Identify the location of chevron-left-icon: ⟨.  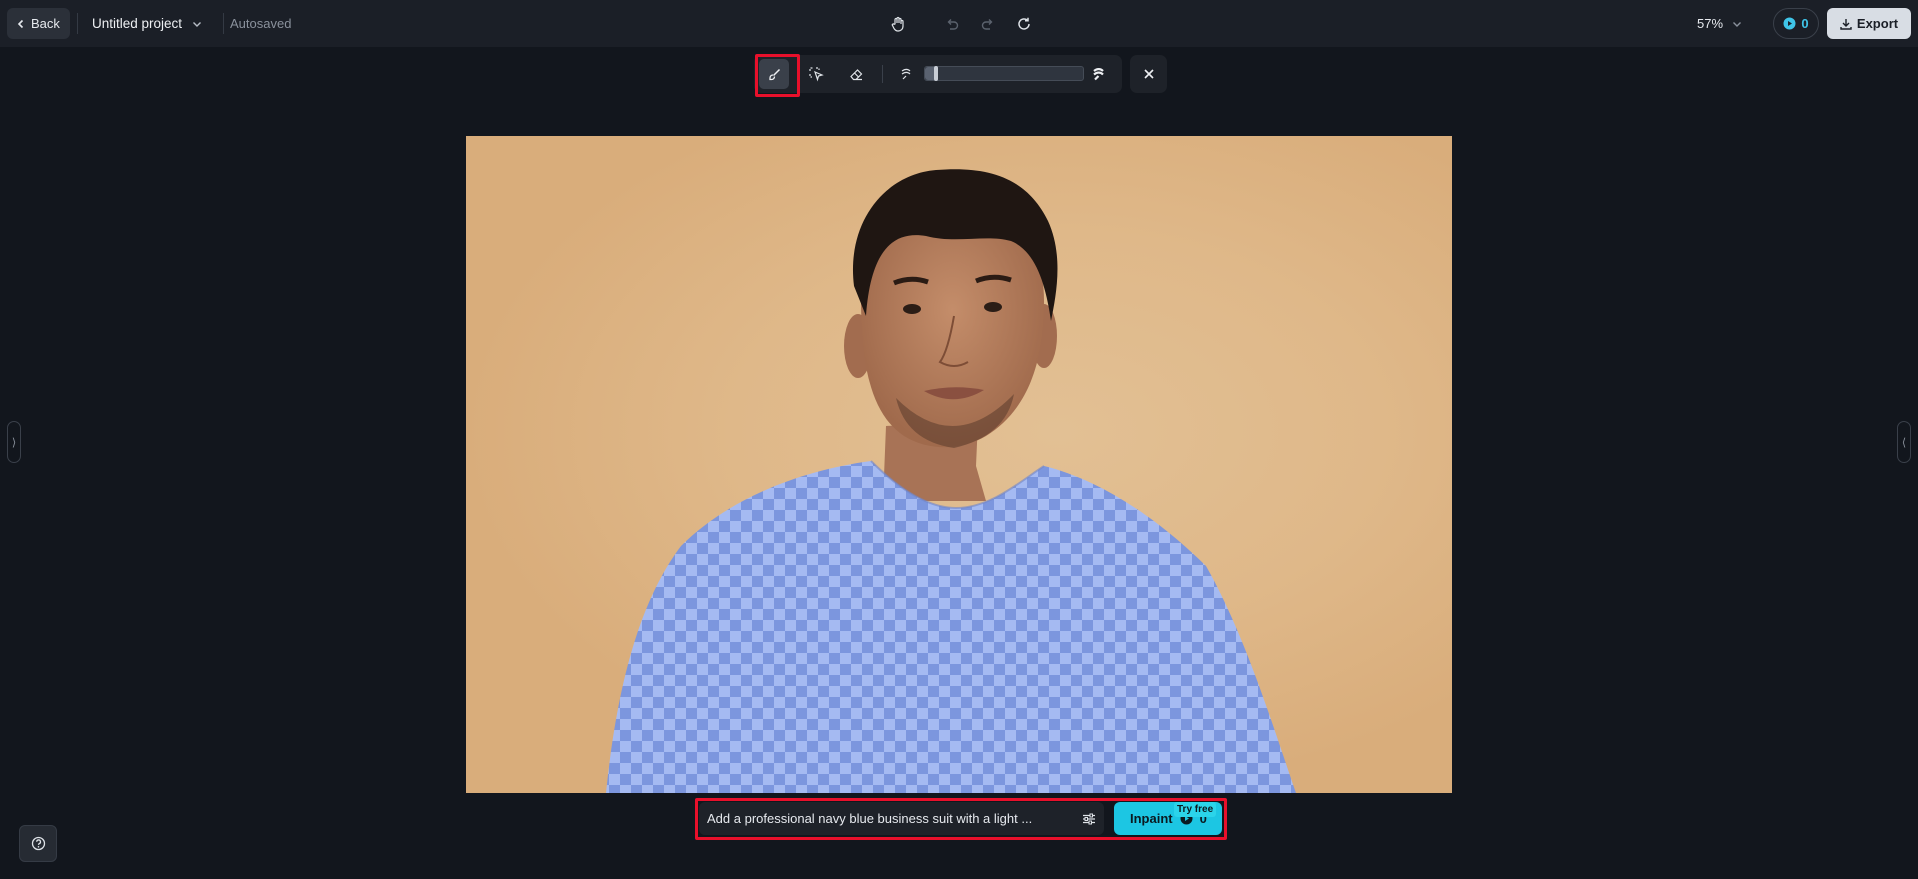
(1904, 442).